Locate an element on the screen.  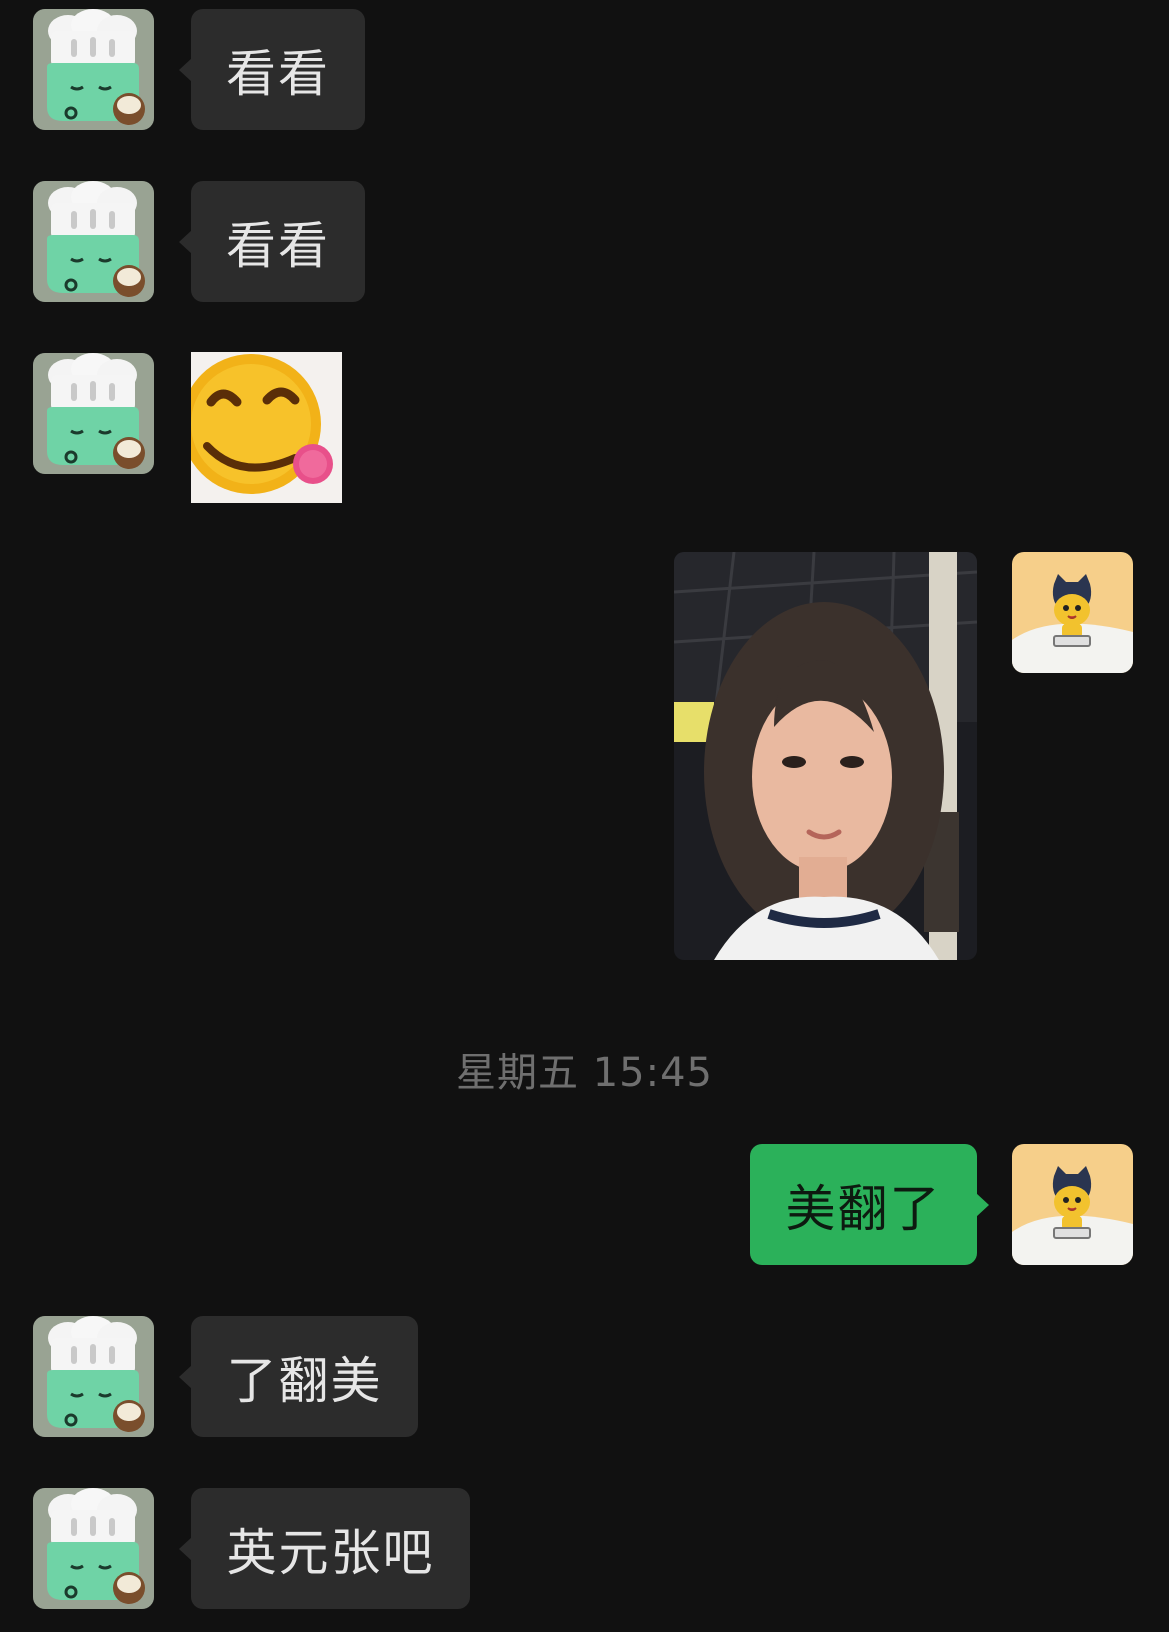
message-timestamp: 星期五 15:45 is located at coordinates (584, 1073).